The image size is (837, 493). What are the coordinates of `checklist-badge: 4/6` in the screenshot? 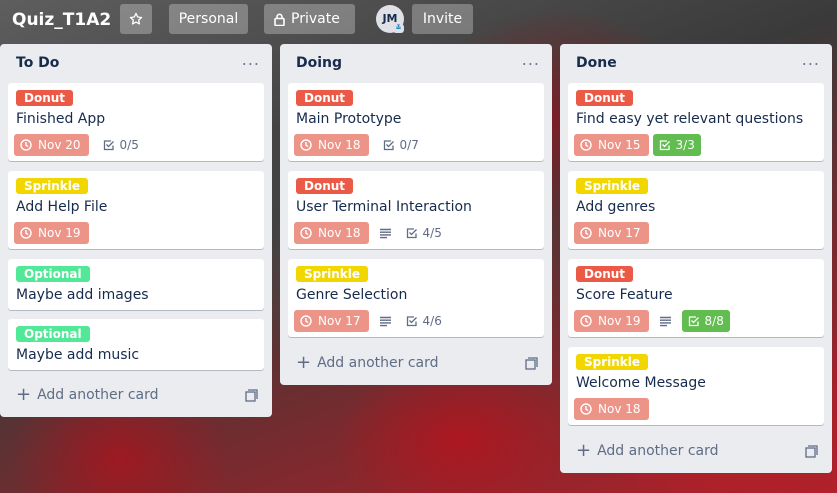 It's located at (424, 321).